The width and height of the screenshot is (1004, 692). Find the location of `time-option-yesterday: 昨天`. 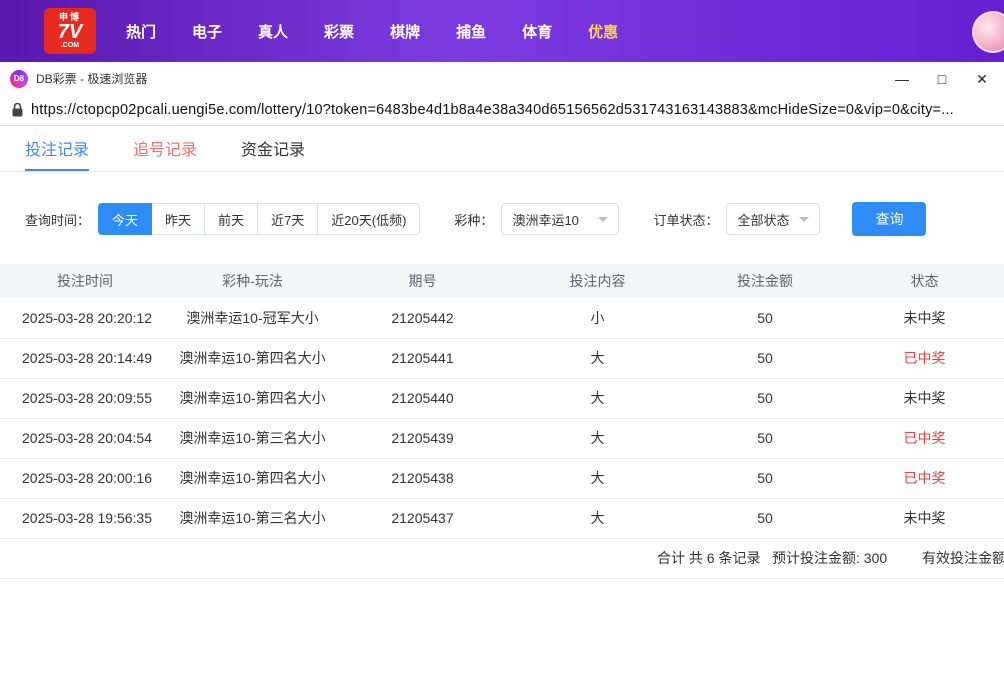

time-option-yesterday: 昨天 is located at coordinates (178, 219).